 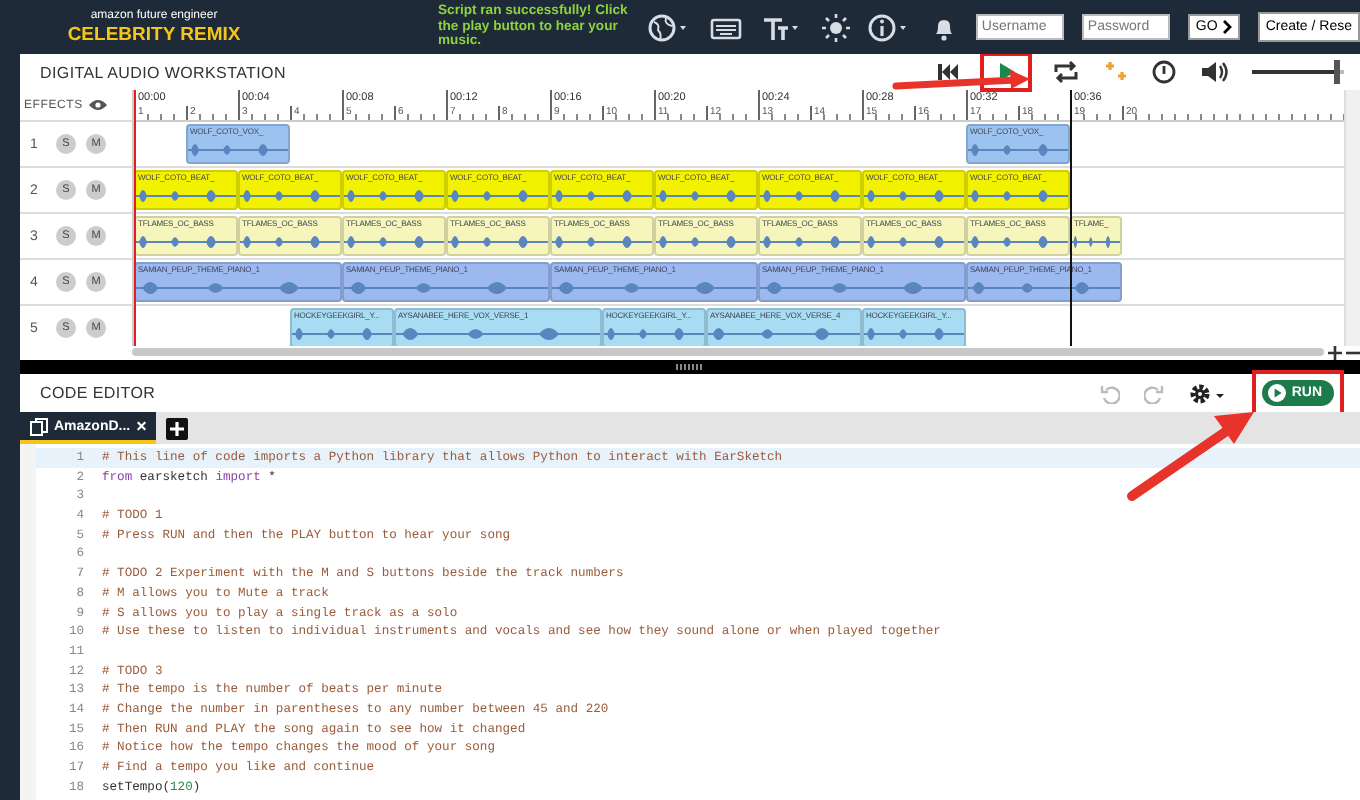 What do you see at coordinates (669, 27) in the screenshot?
I see `globe-icon` at bounding box center [669, 27].